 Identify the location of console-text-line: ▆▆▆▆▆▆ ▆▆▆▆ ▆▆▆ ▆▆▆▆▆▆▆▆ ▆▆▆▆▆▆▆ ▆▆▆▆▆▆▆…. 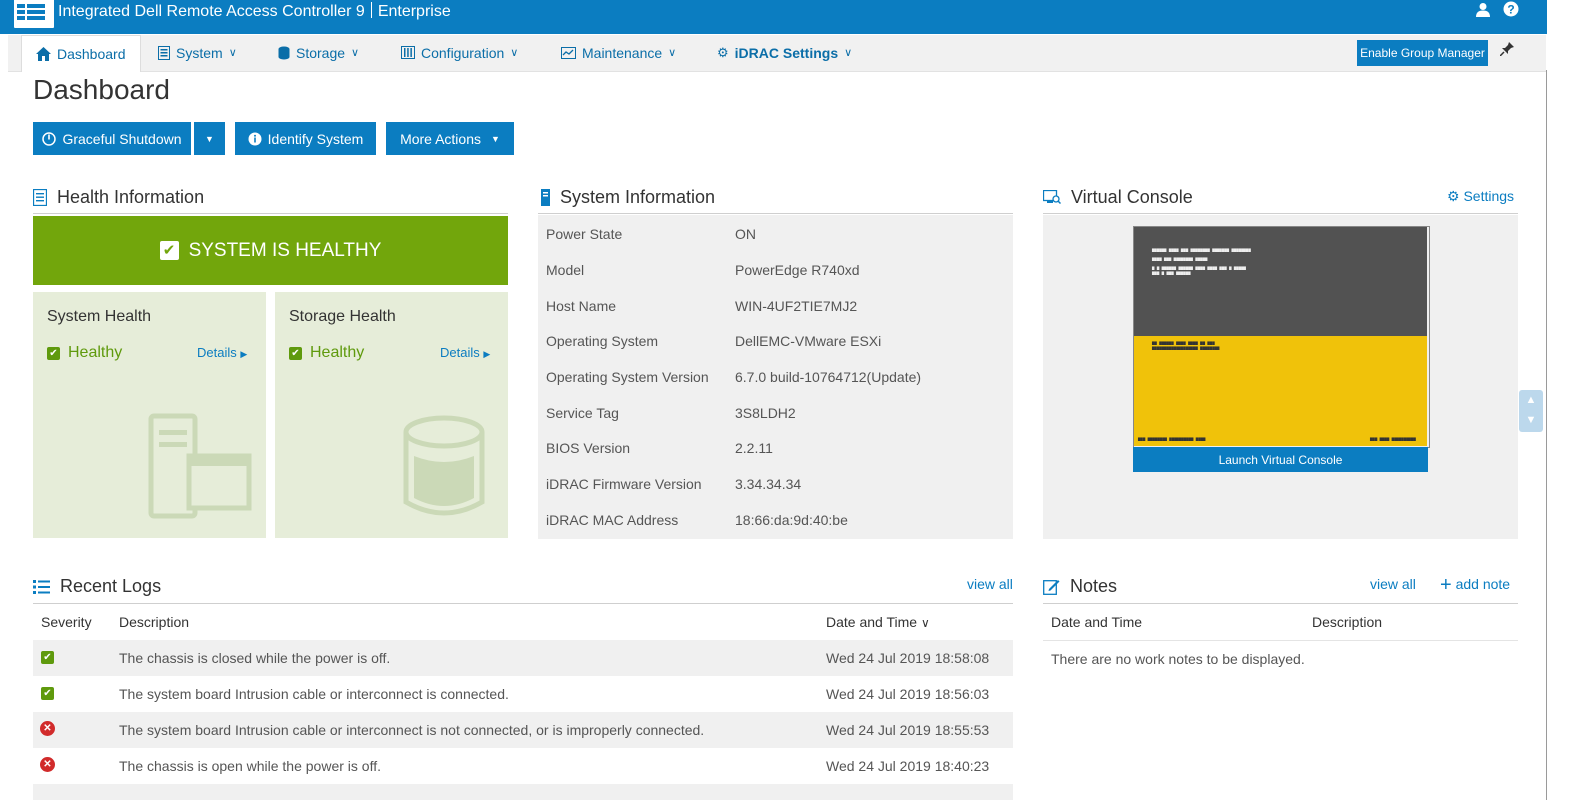
(1201, 249).